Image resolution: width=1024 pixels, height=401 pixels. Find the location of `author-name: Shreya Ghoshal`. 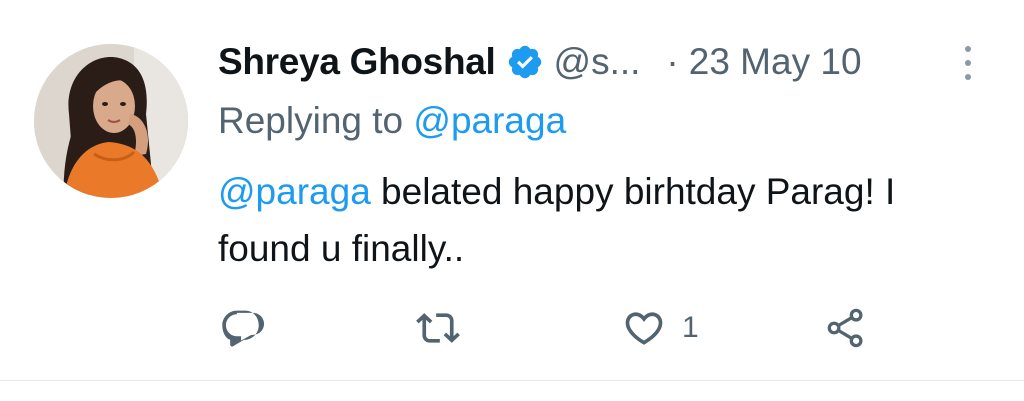

author-name: Shreya Ghoshal is located at coordinates (357, 62).